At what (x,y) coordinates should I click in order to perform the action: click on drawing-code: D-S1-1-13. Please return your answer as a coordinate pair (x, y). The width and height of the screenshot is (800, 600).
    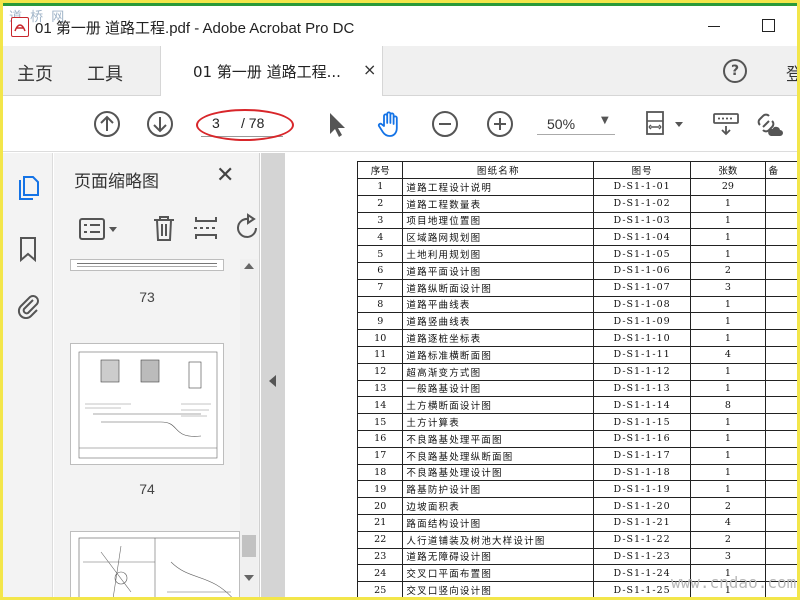
    Looking at the image, I should click on (642, 388).